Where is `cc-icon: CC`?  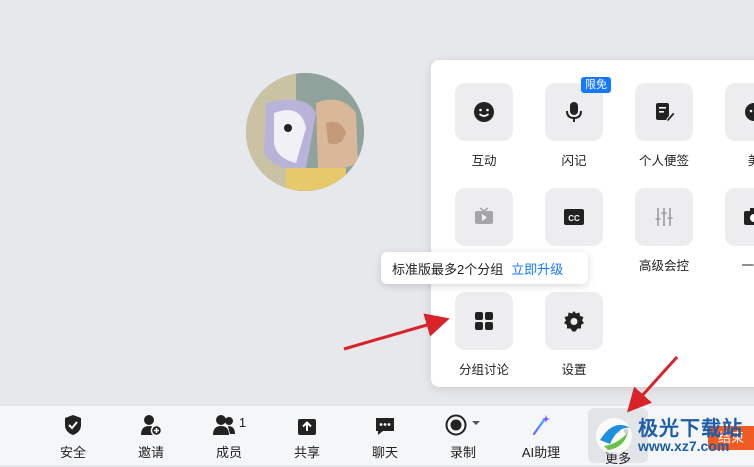
cc-icon: CC is located at coordinates (574, 217).